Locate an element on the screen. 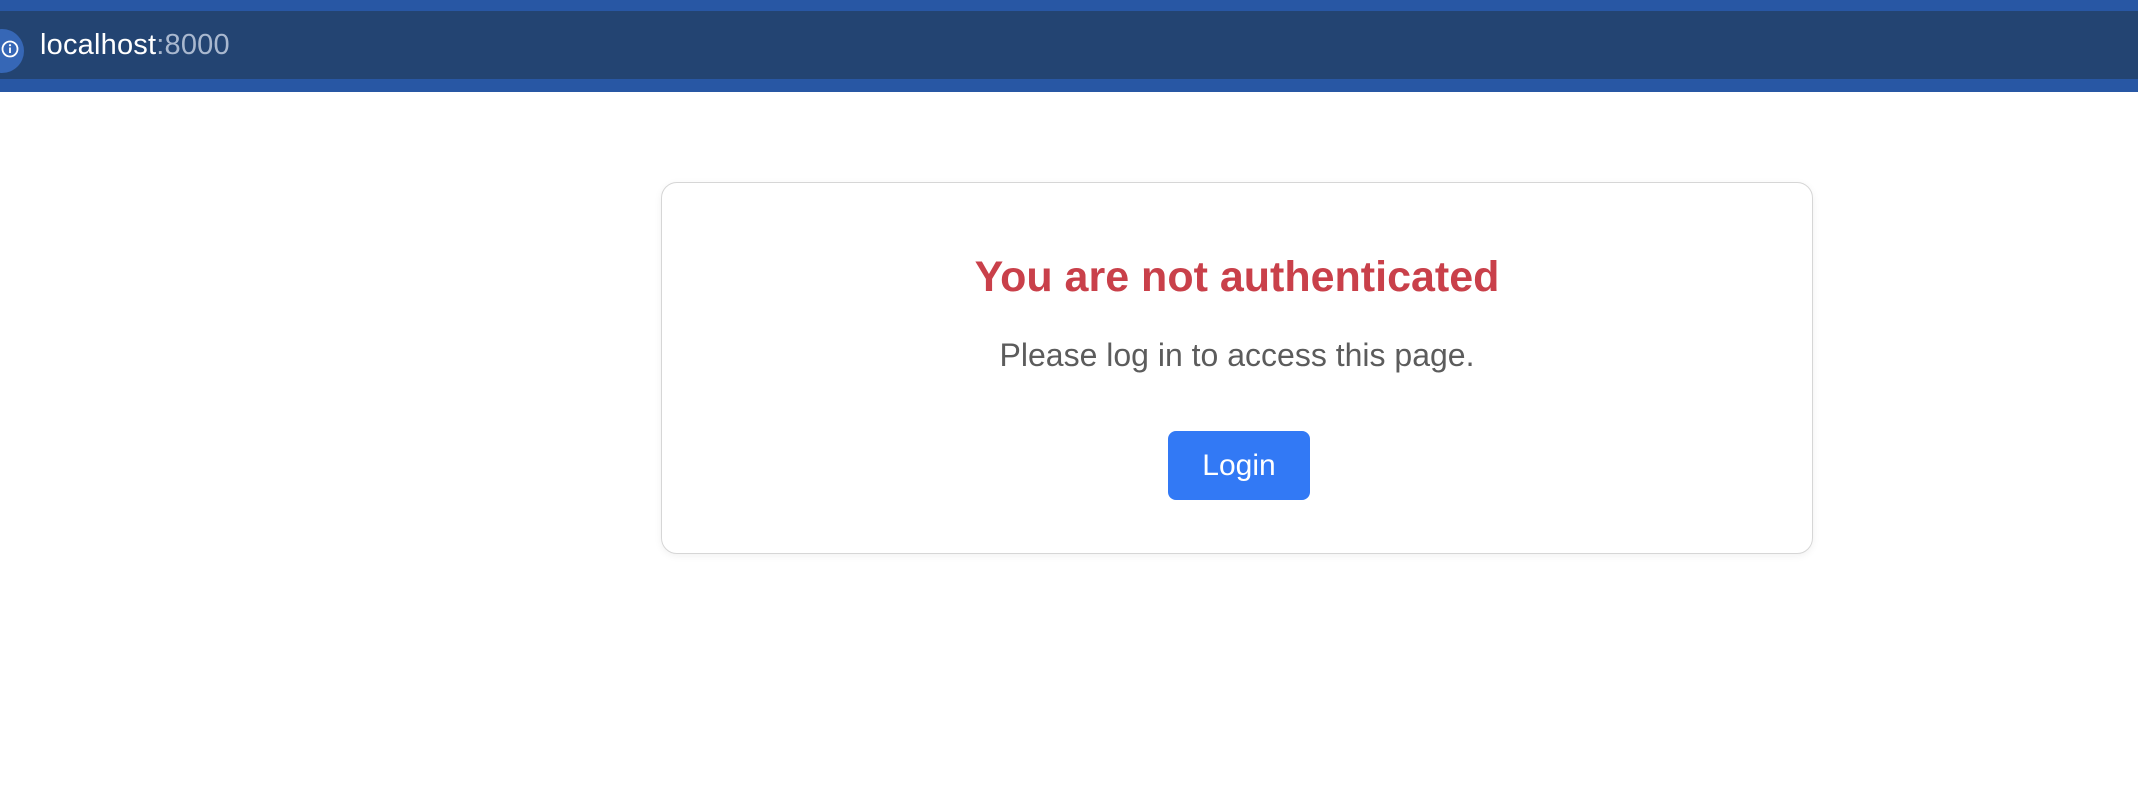  address-bar: localhost:8000 is located at coordinates (1069, 45).